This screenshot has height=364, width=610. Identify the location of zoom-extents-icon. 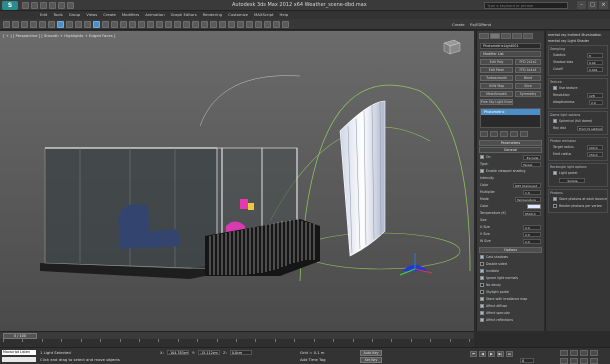
(584, 353).